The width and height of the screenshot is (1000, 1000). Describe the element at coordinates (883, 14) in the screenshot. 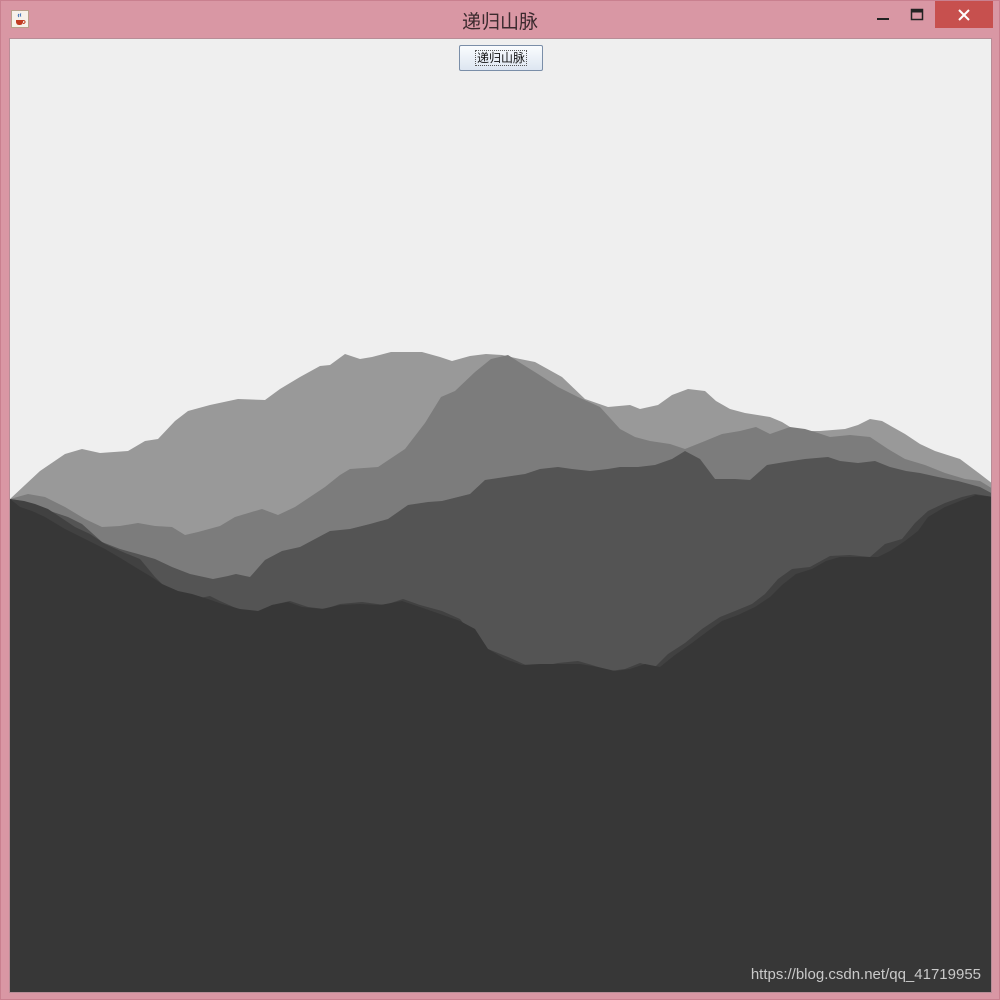

I see `minimize-button` at that location.